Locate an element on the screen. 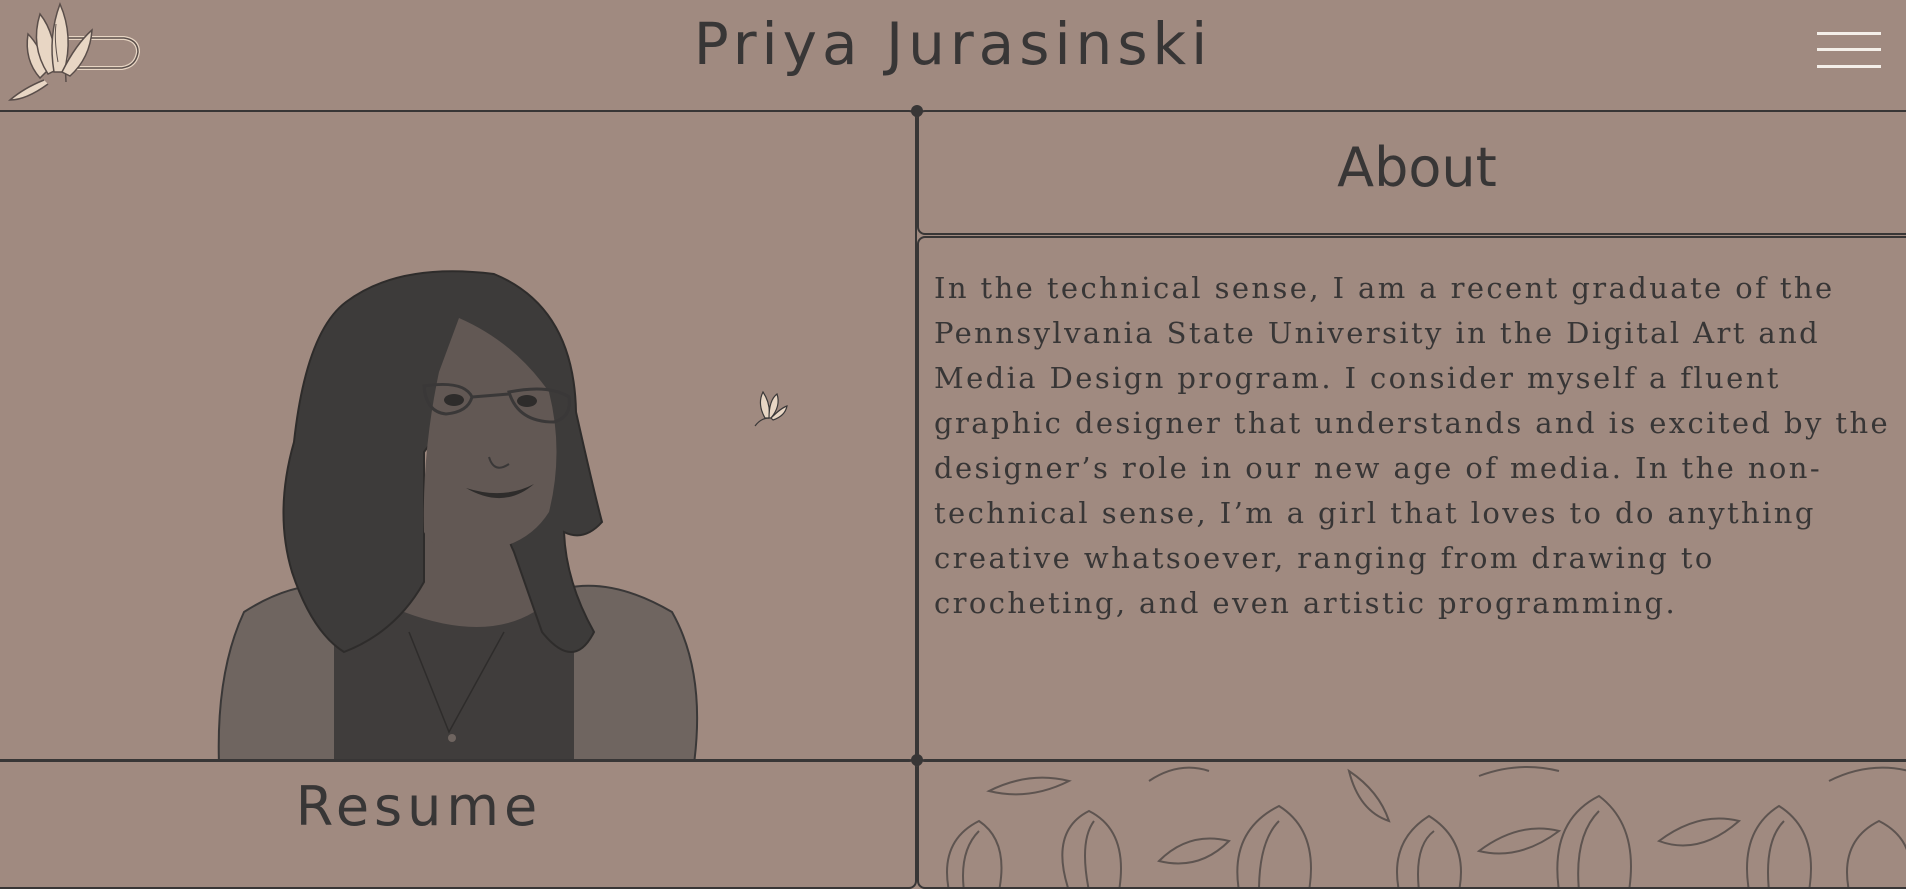  hamburger-menu-icon is located at coordinates (1849, 51).